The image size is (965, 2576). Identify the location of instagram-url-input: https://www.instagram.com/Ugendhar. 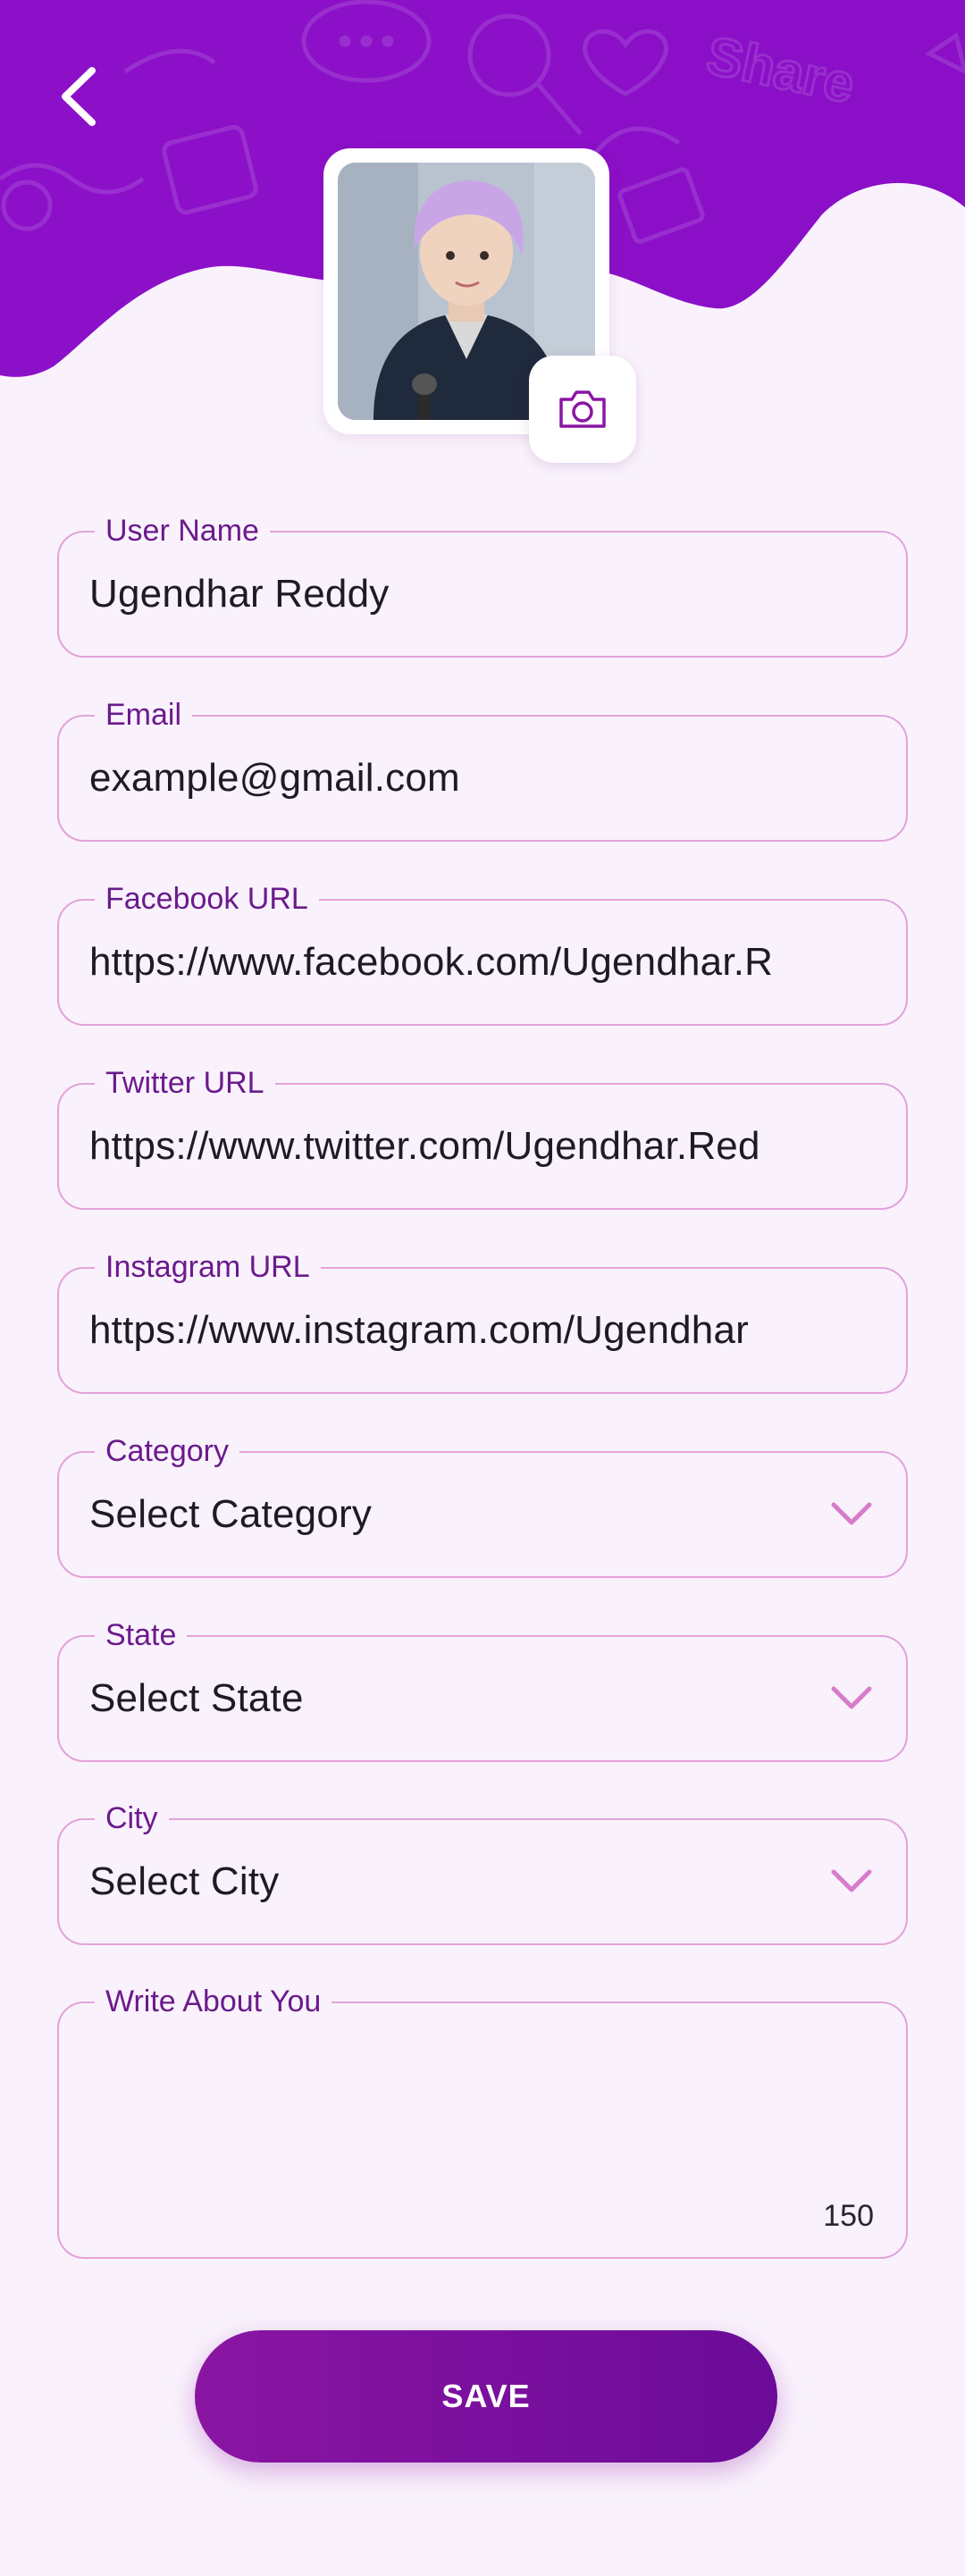
(484, 1330).